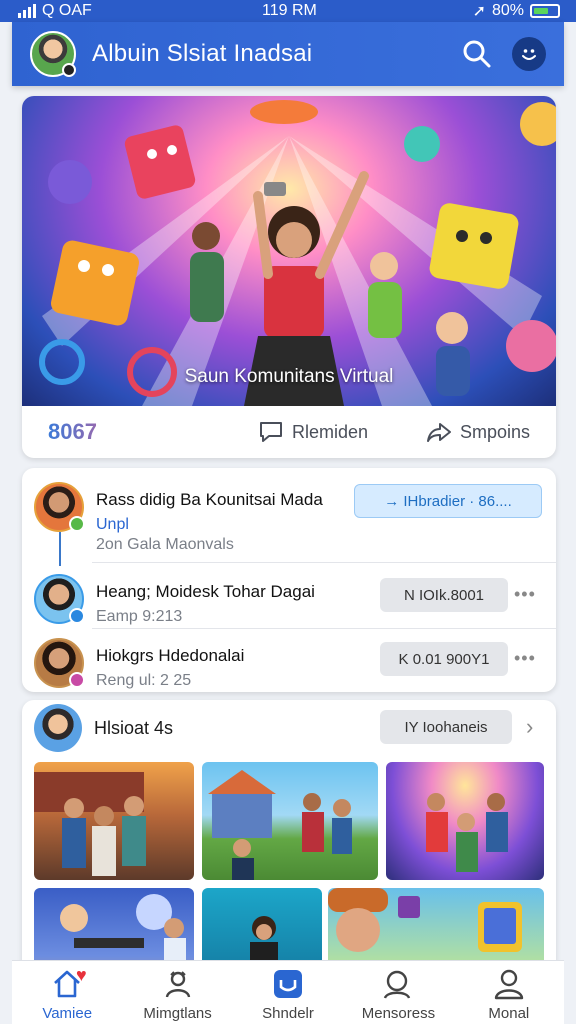 The width and height of the screenshot is (576, 1024). What do you see at coordinates (77, 616) in the screenshot?
I see `verified-badge` at bounding box center [77, 616].